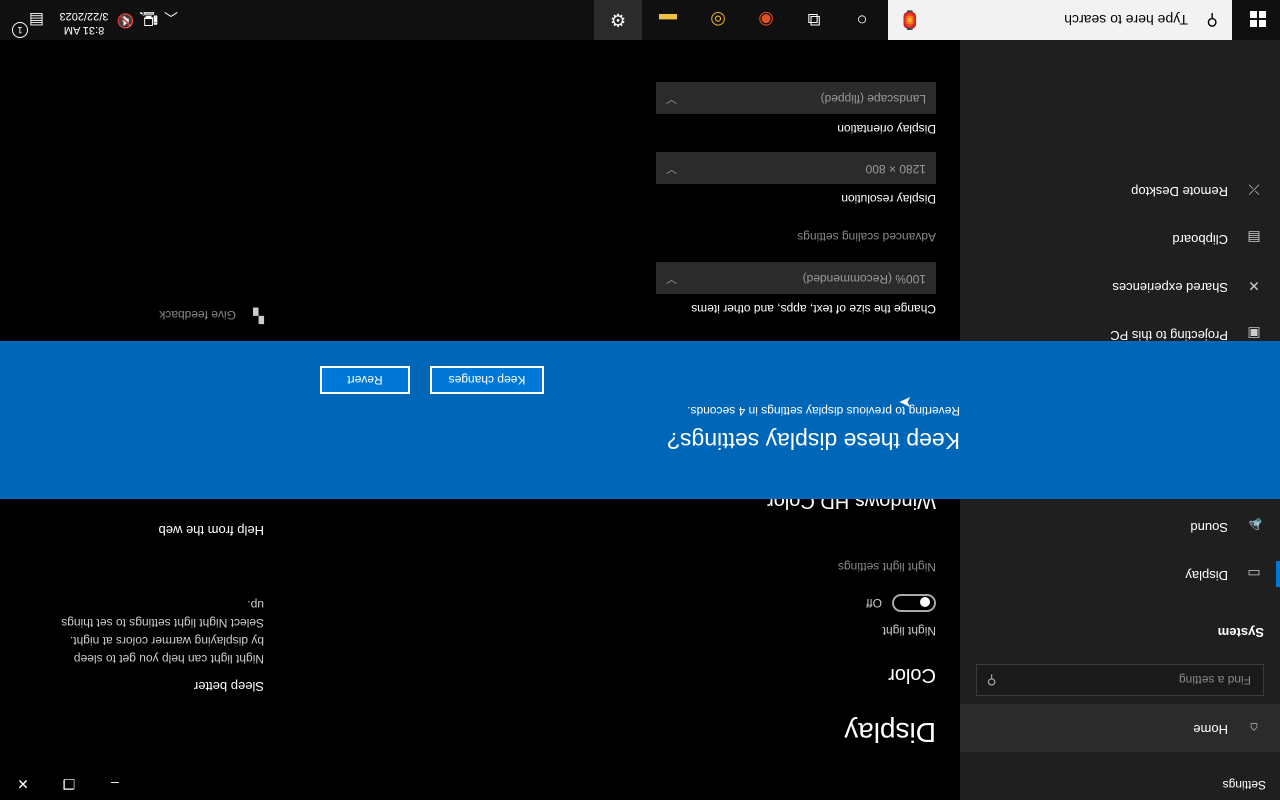 The image size is (1280, 800). What do you see at coordinates (1120, 526) in the screenshot?
I see `sidebar-item-sound: 🔈 Sound` at bounding box center [1120, 526].